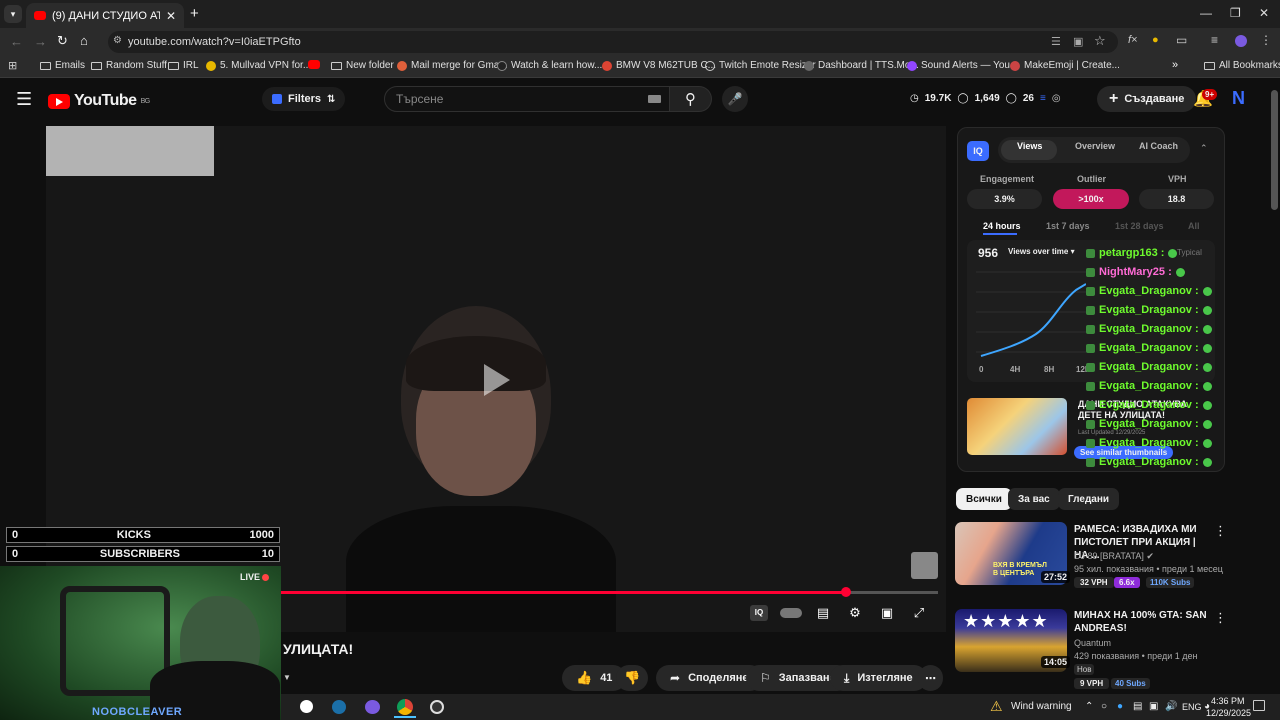  Describe the element at coordinates (1120, 706) in the screenshot. I see `tray-icon-2: ●` at that location.